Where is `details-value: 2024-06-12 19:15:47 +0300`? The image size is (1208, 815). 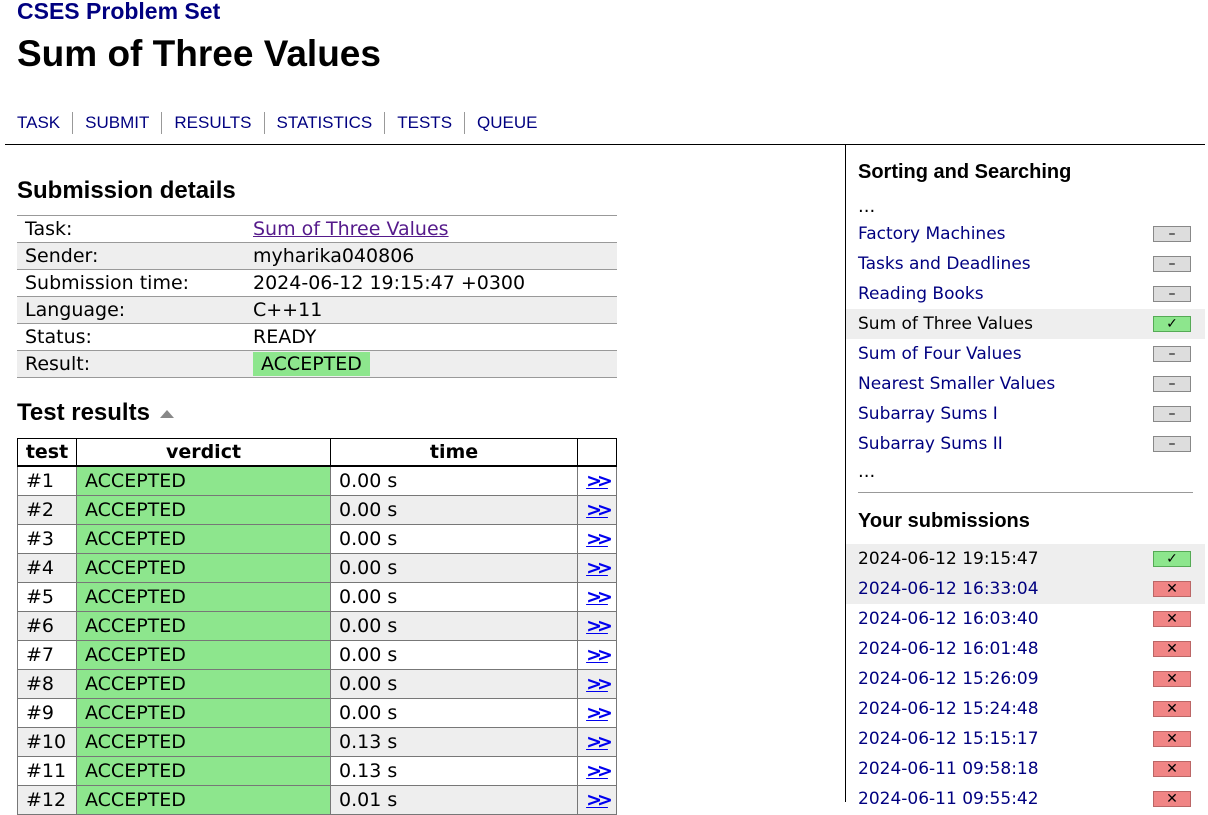
details-value: 2024-06-12 19:15:47 +0300 is located at coordinates (431, 283).